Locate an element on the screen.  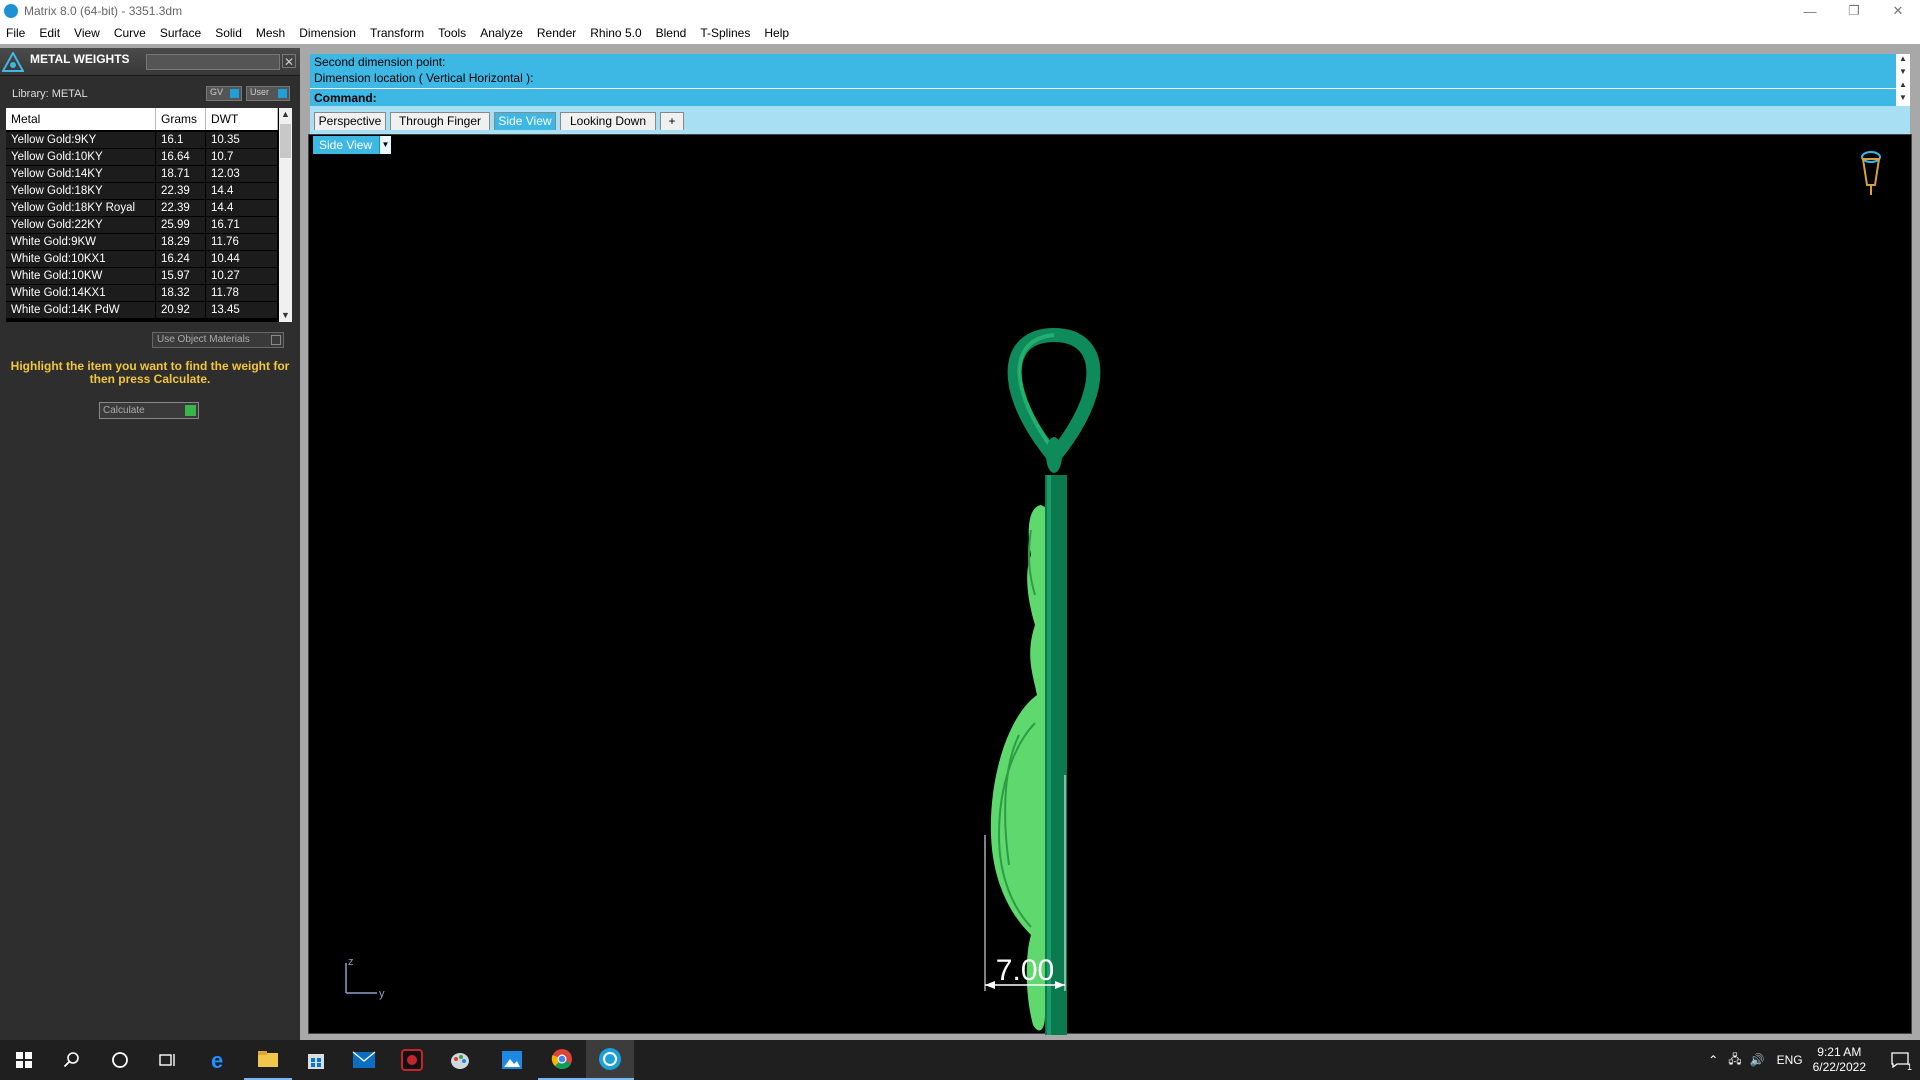
column-header-dwt: DWT is located at coordinates (242, 119).